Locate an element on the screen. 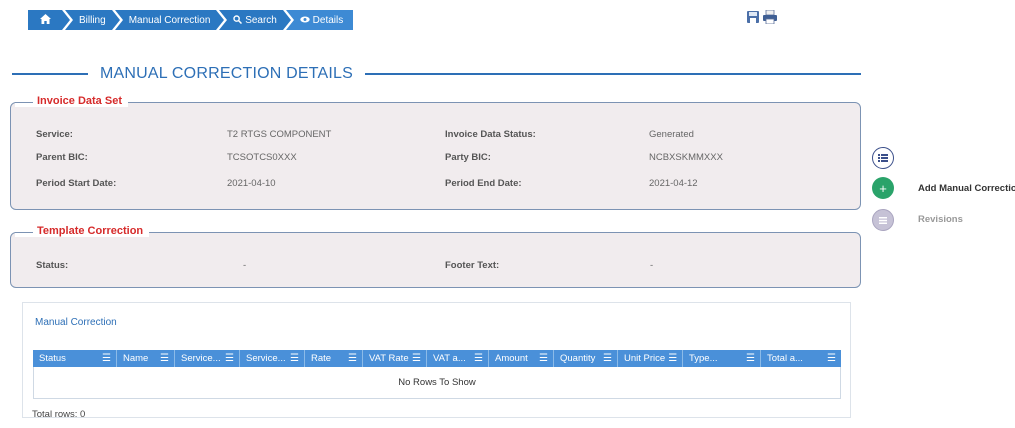 The width and height of the screenshot is (1015, 428). revisions-label: Revisions is located at coordinates (940, 219).